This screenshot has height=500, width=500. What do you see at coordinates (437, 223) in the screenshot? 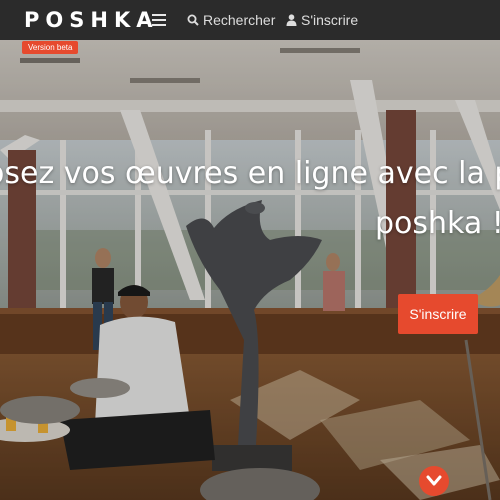
I see `hero-title-line2: poshka !` at bounding box center [437, 223].